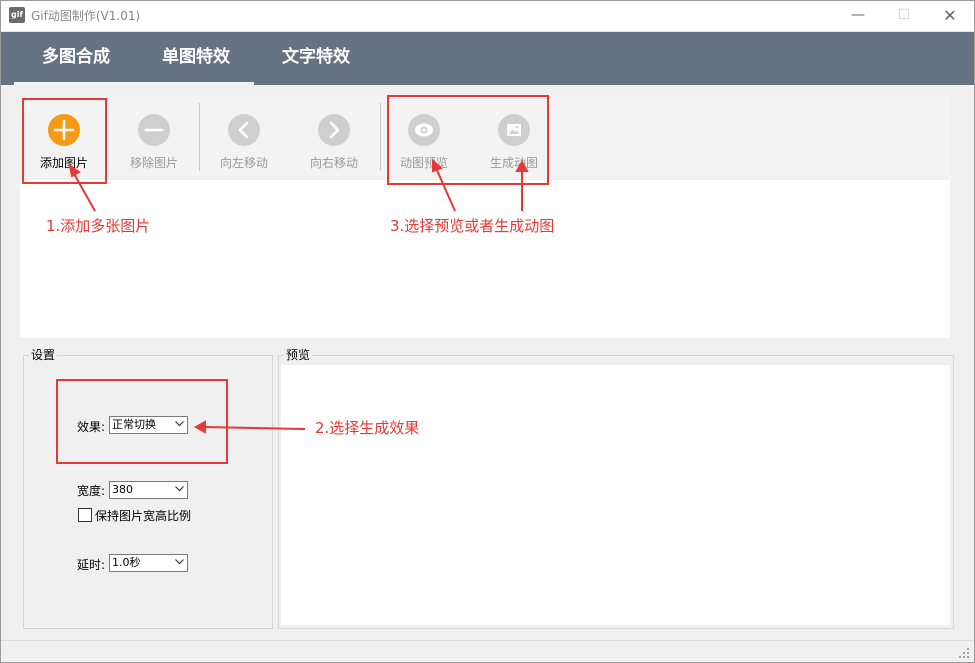 Image resolution: width=975 pixels, height=663 pixels. I want to click on annotation-box-effect, so click(142, 421).